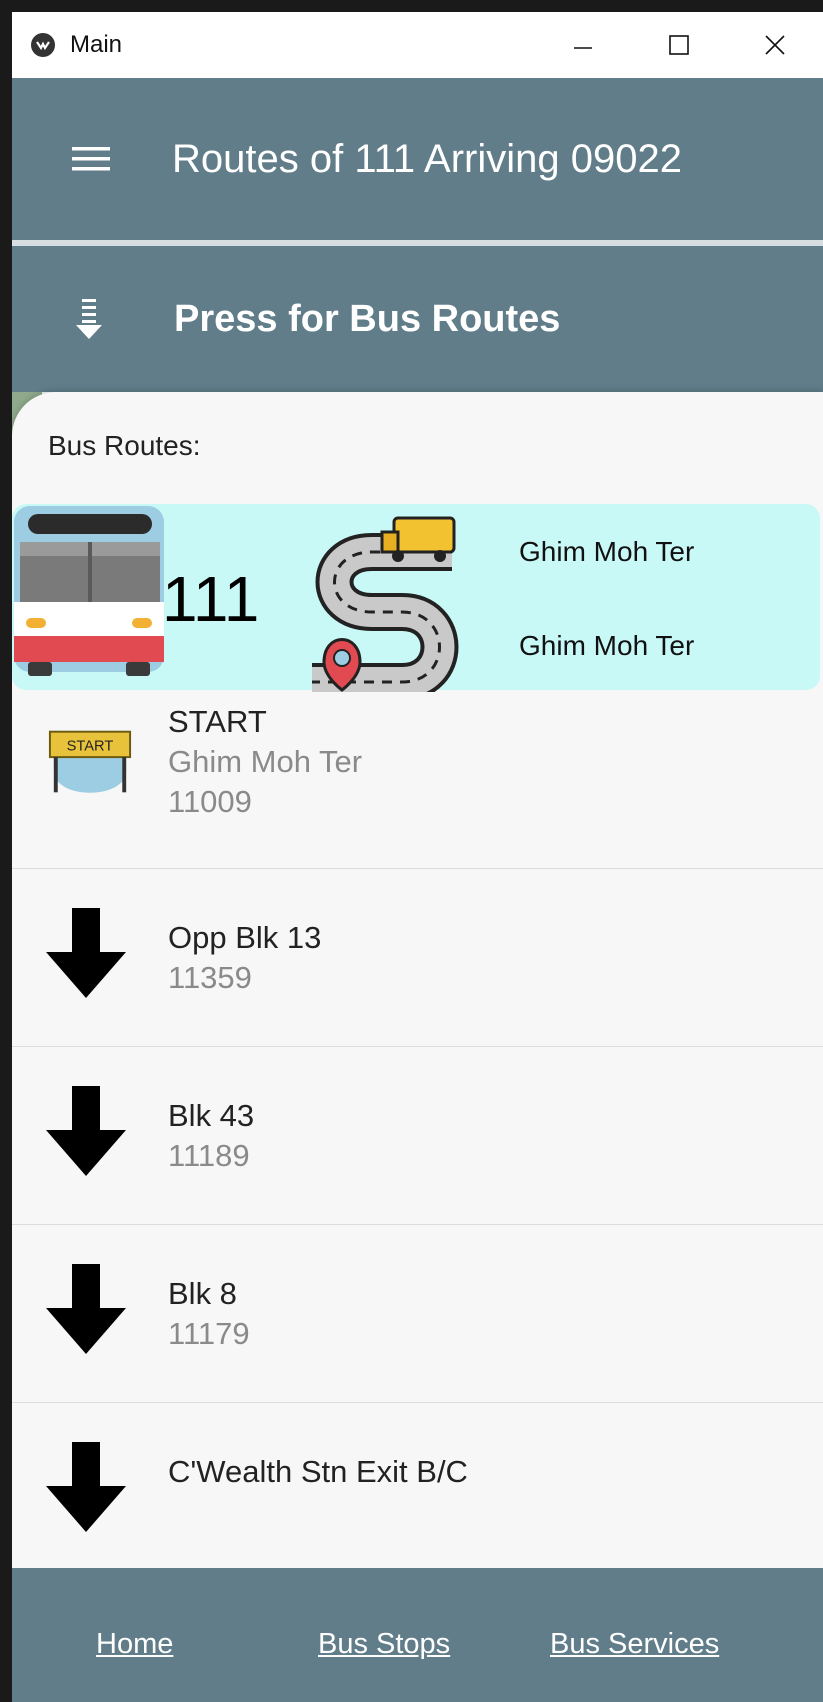 Image resolution: width=823 pixels, height=1702 pixels. What do you see at coordinates (427, 158) in the screenshot?
I see `page-title: Routes of 111 Arriving 09022` at bounding box center [427, 158].